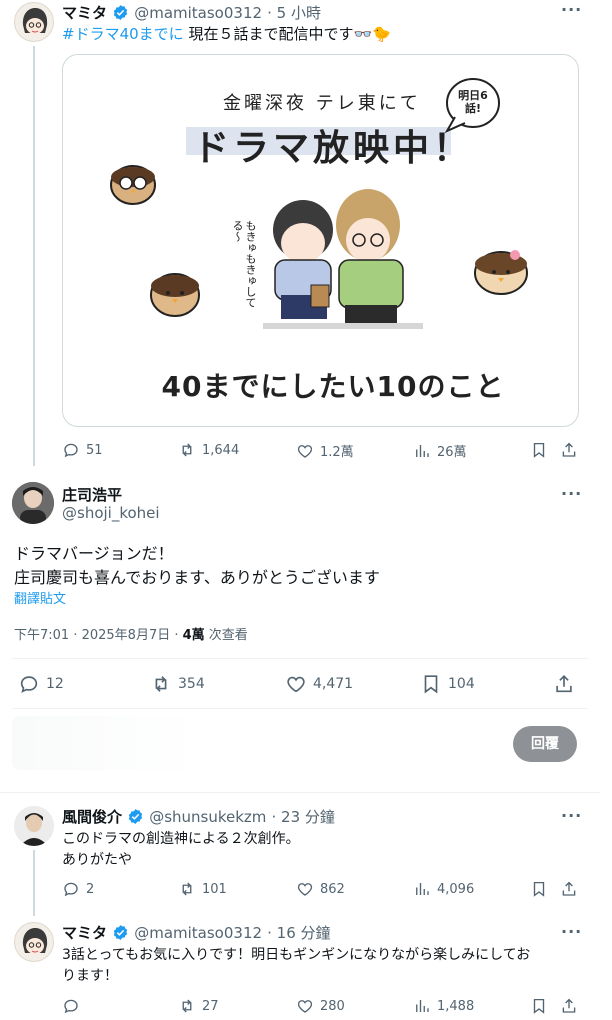 The image size is (612, 1020). What do you see at coordinates (34, 826) in the screenshot?
I see `avatar-kazama` at bounding box center [34, 826].